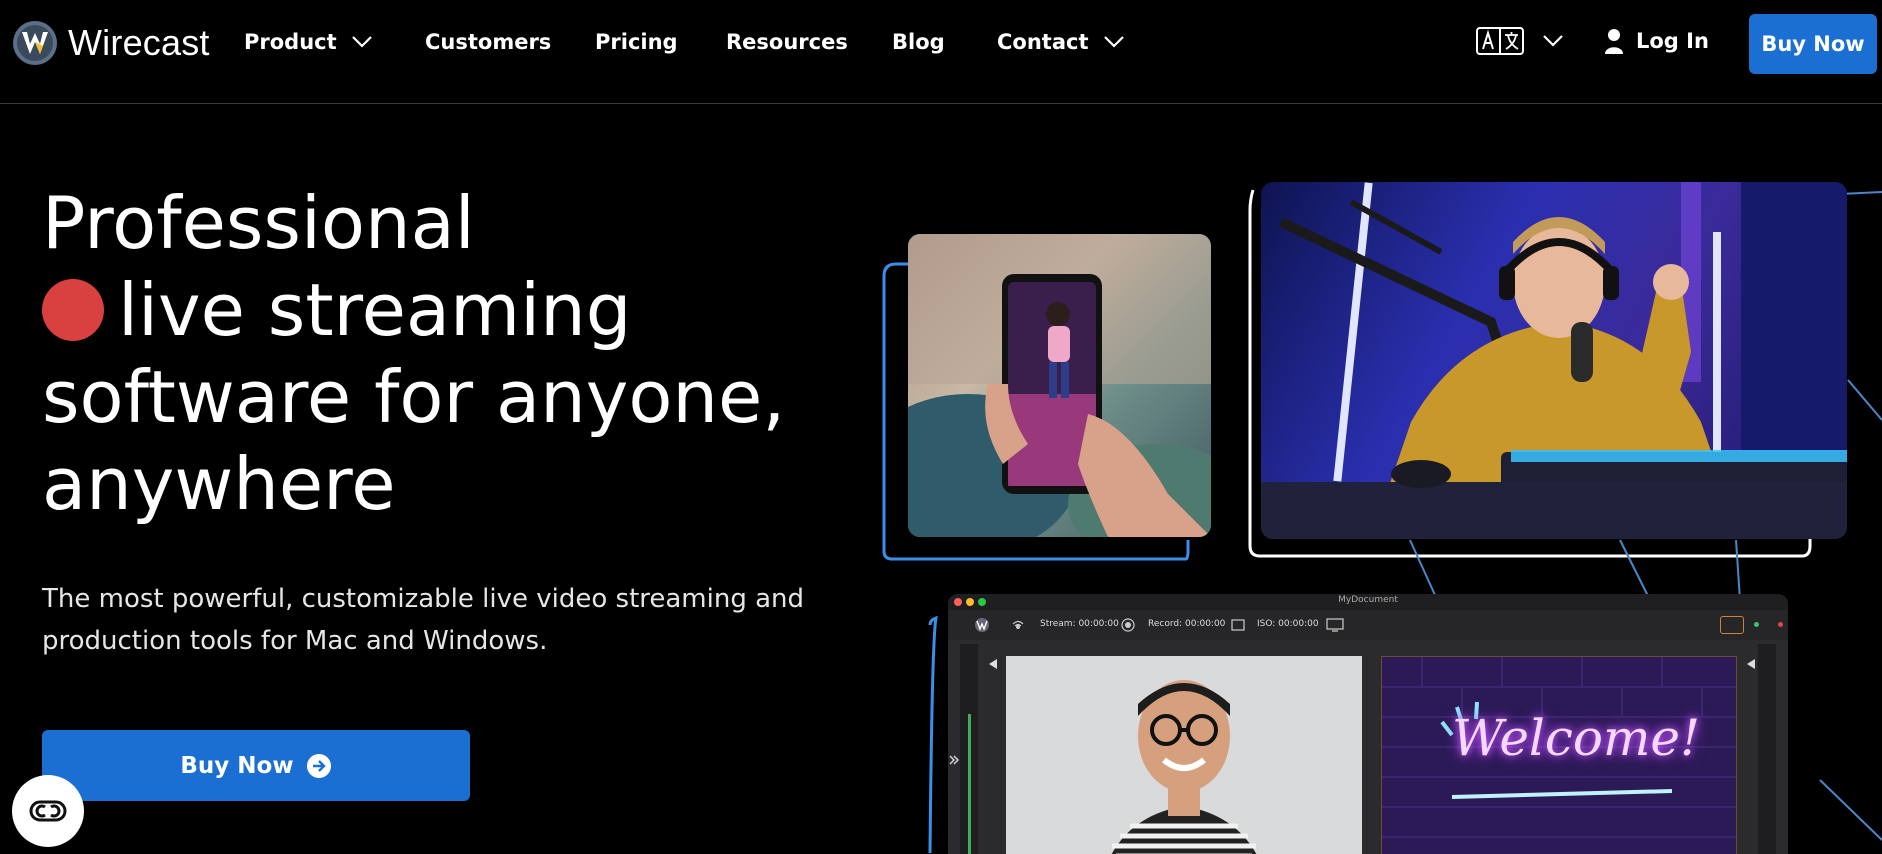  Describe the element at coordinates (1756, 624) in the screenshot. I see `status-green-icon` at that location.